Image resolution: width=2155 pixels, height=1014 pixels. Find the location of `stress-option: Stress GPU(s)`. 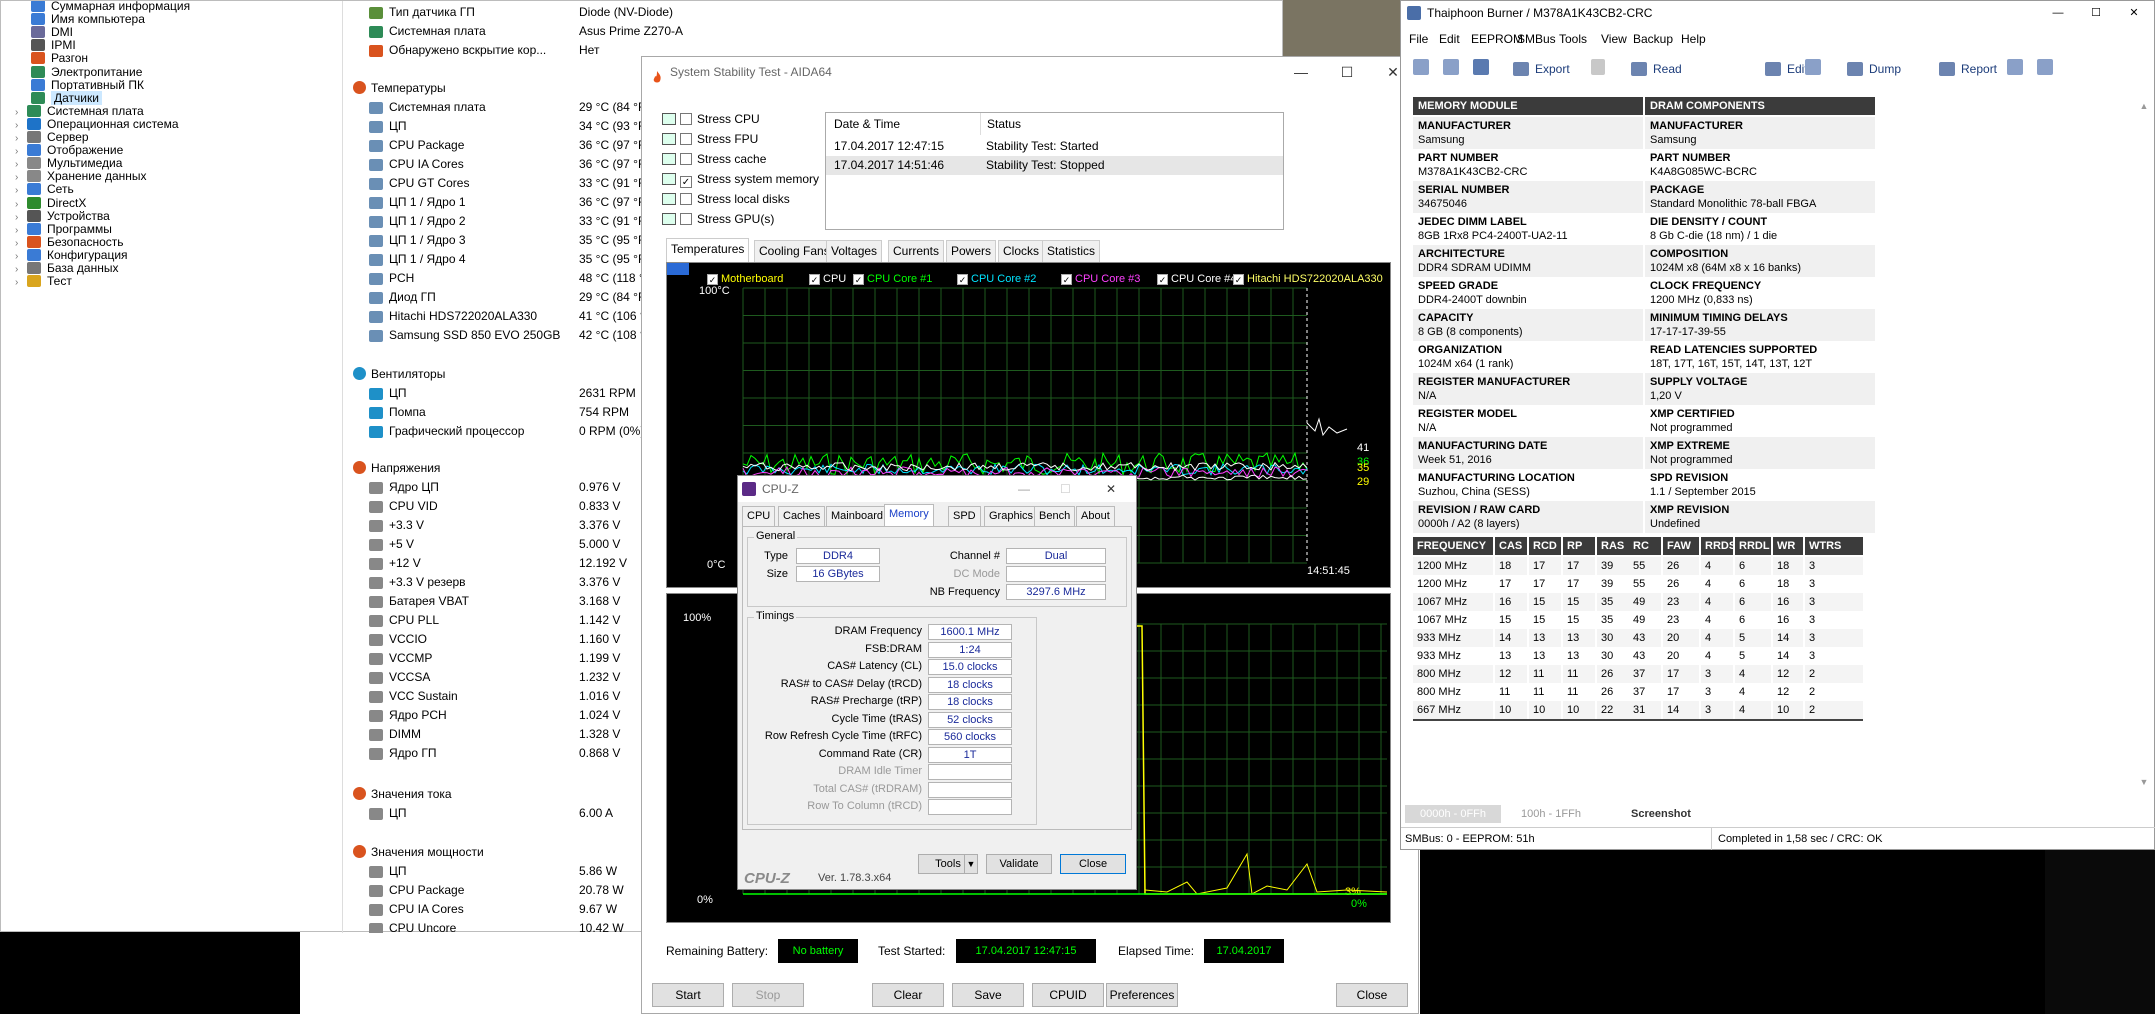

stress-option: Stress GPU(s) is located at coordinates (718, 219).